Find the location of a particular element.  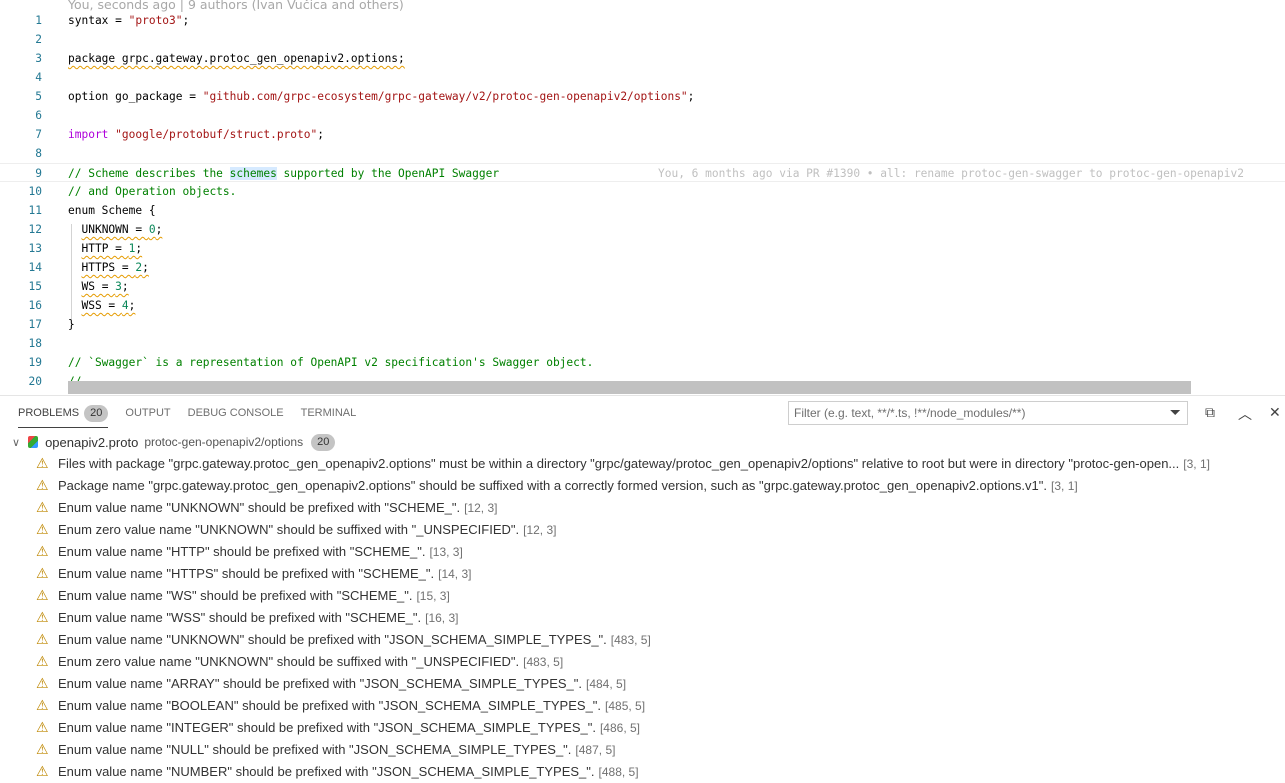

tab-terminal: TERMINAL is located at coordinates (329, 416).